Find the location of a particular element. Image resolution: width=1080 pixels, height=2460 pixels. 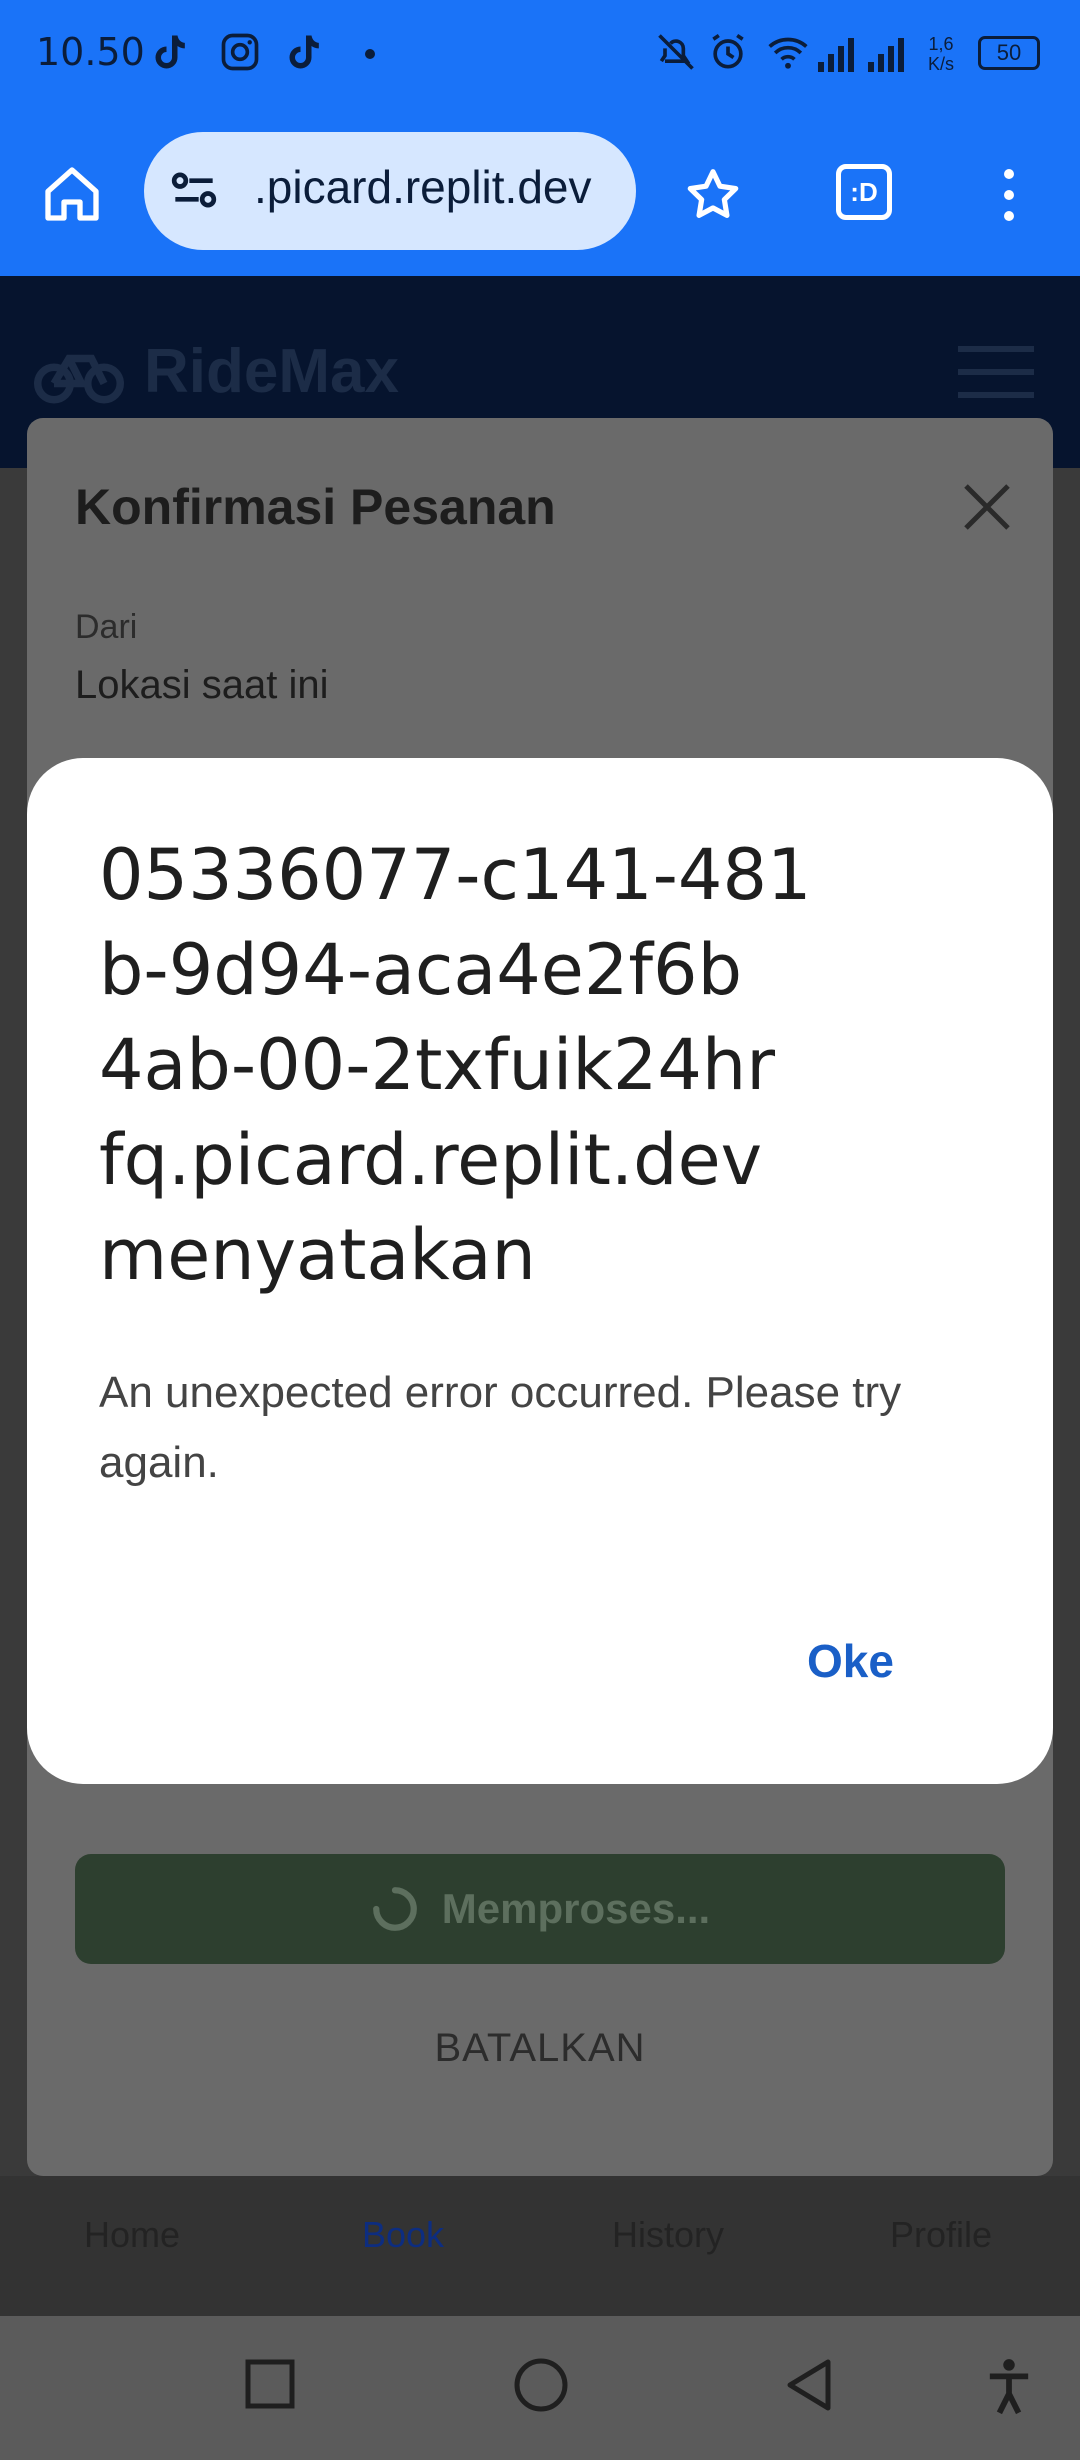

close-icon is located at coordinates (987, 507).